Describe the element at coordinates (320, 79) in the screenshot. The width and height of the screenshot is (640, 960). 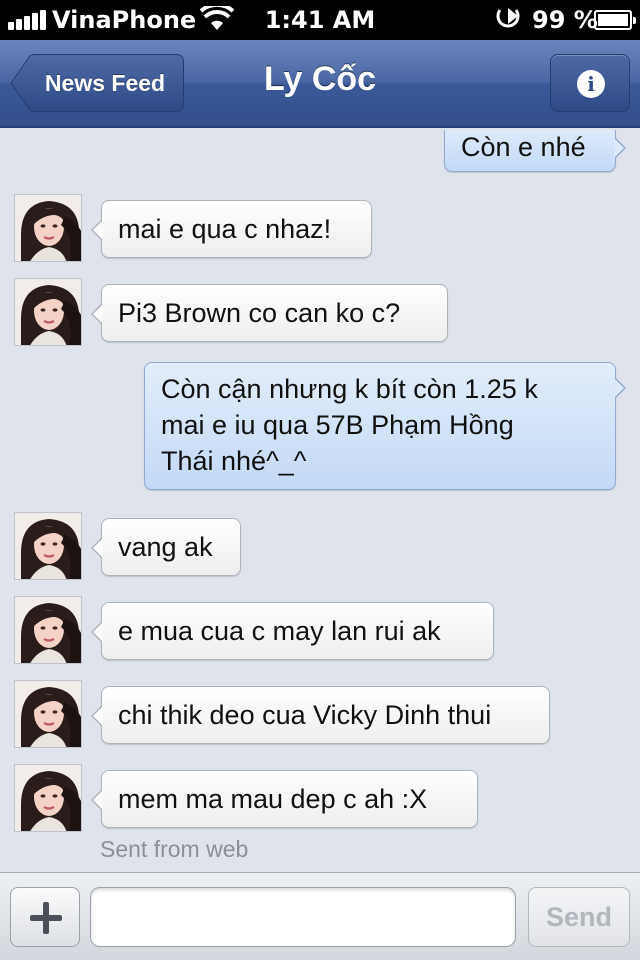
I see `page-title: Ly Cốc` at that location.